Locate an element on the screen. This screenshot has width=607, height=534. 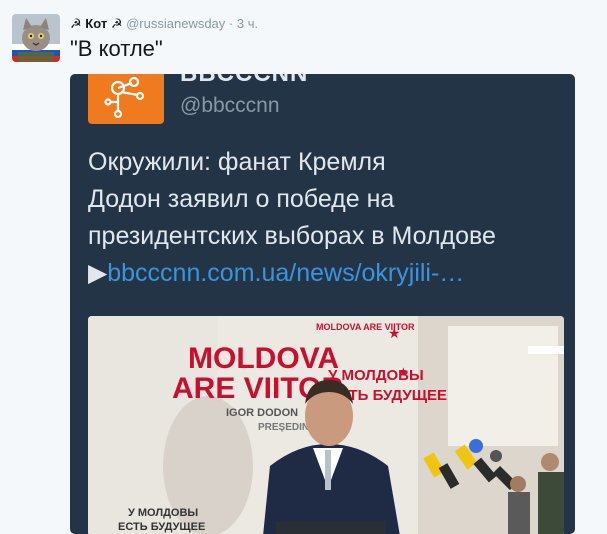
card-author-name: BBCCCNN is located at coordinates (244, 81).